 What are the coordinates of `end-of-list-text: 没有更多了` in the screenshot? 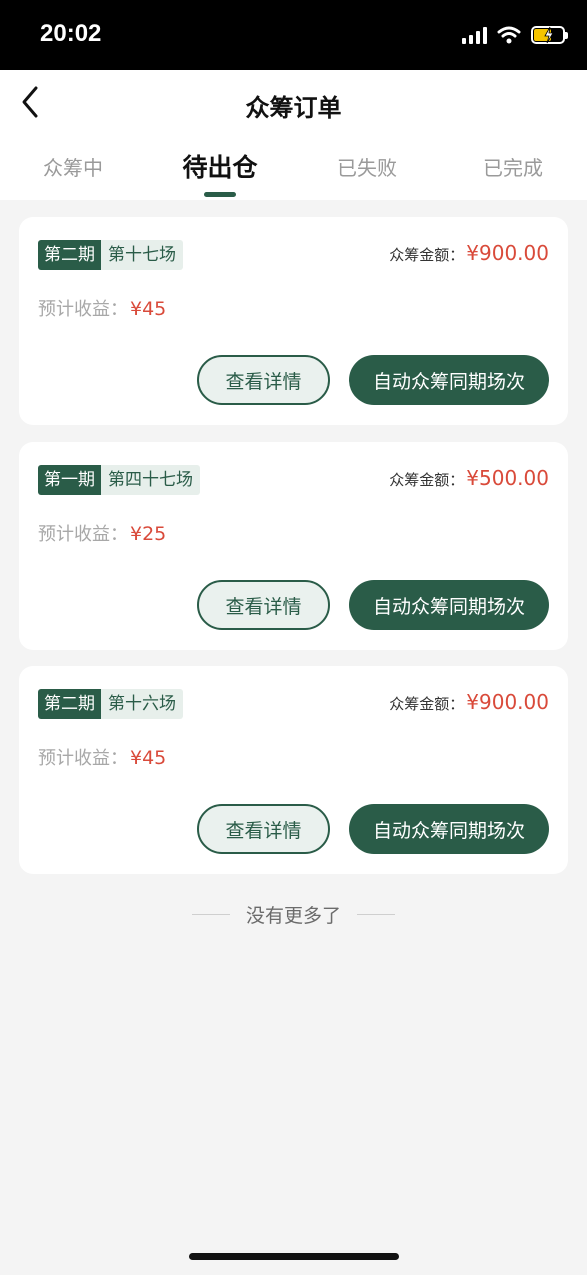 It's located at (293, 915).